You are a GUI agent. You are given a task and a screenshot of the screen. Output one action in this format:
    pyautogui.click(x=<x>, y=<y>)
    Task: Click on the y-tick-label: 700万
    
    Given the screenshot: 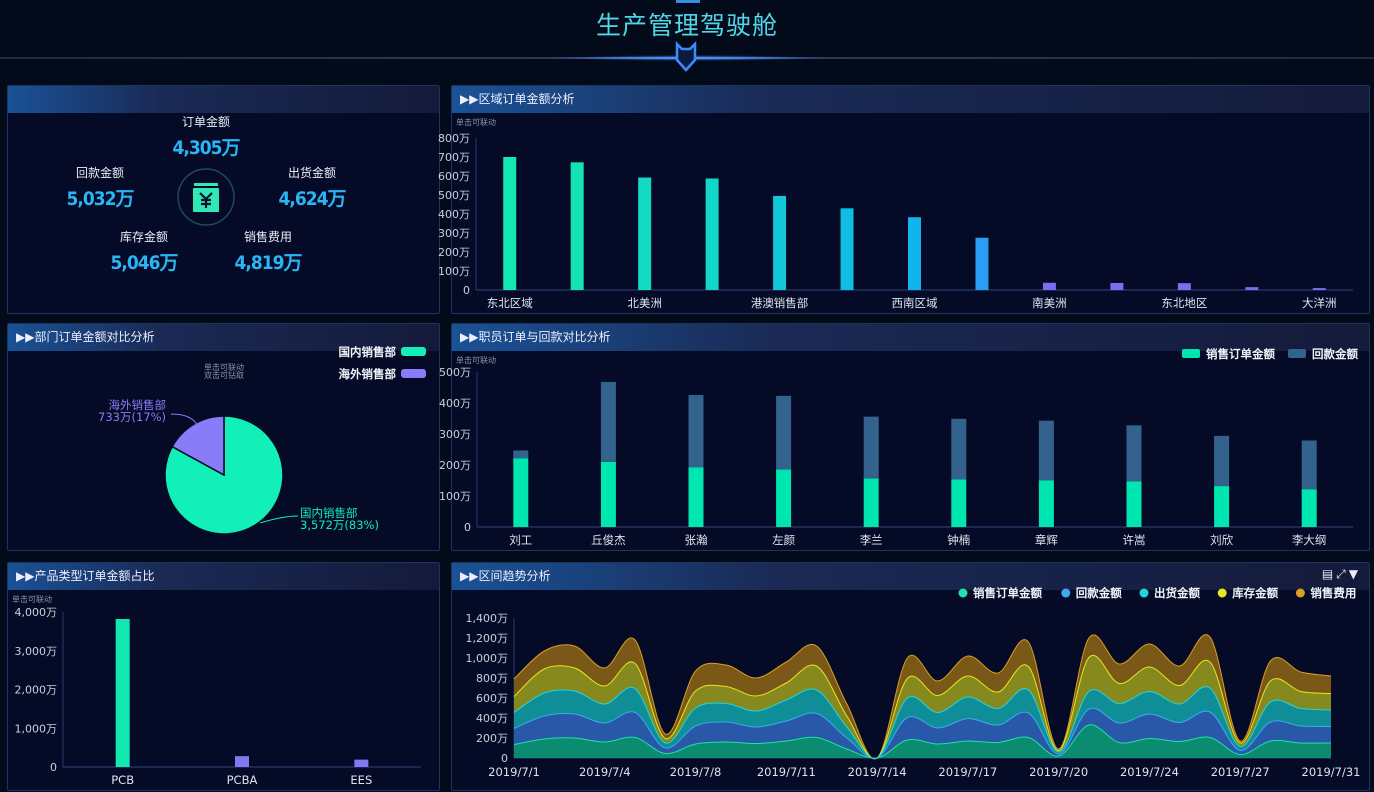 What is the action you would take?
    pyautogui.click(x=454, y=157)
    